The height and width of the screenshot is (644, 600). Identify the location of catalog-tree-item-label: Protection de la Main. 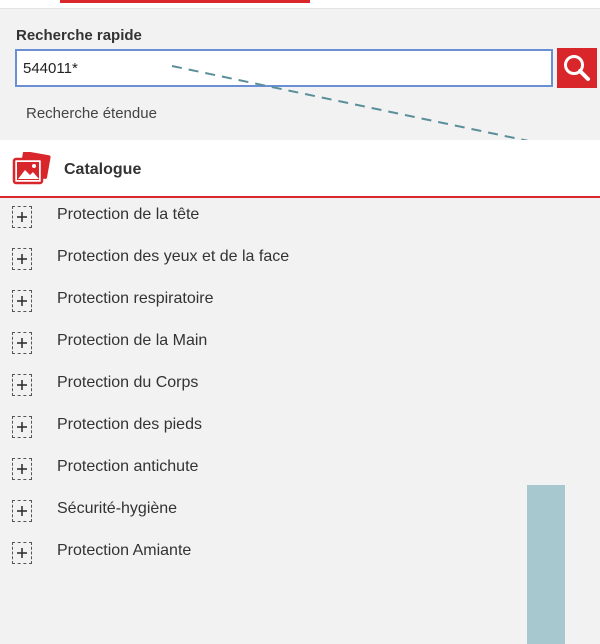
(132, 340).